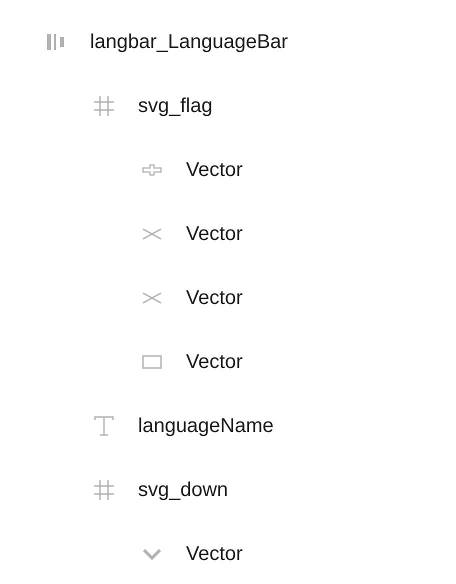 The height and width of the screenshot is (584, 456). Describe the element at coordinates (175, 106) in the screenshot. I see `layer-name: svg_flag` at that location.